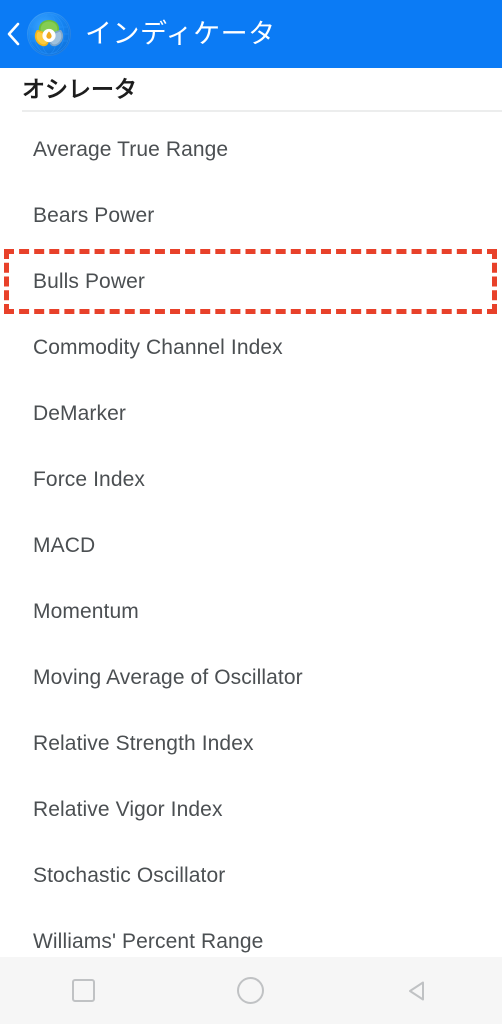  I want to click on circle-icon, so click(251, 990).